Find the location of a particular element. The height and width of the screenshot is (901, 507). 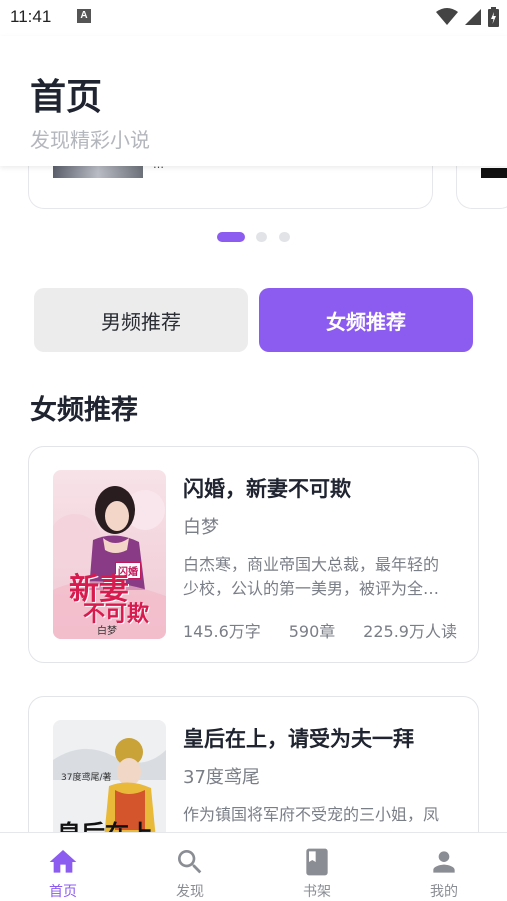

search-icon is located at coordinates (190, 862).